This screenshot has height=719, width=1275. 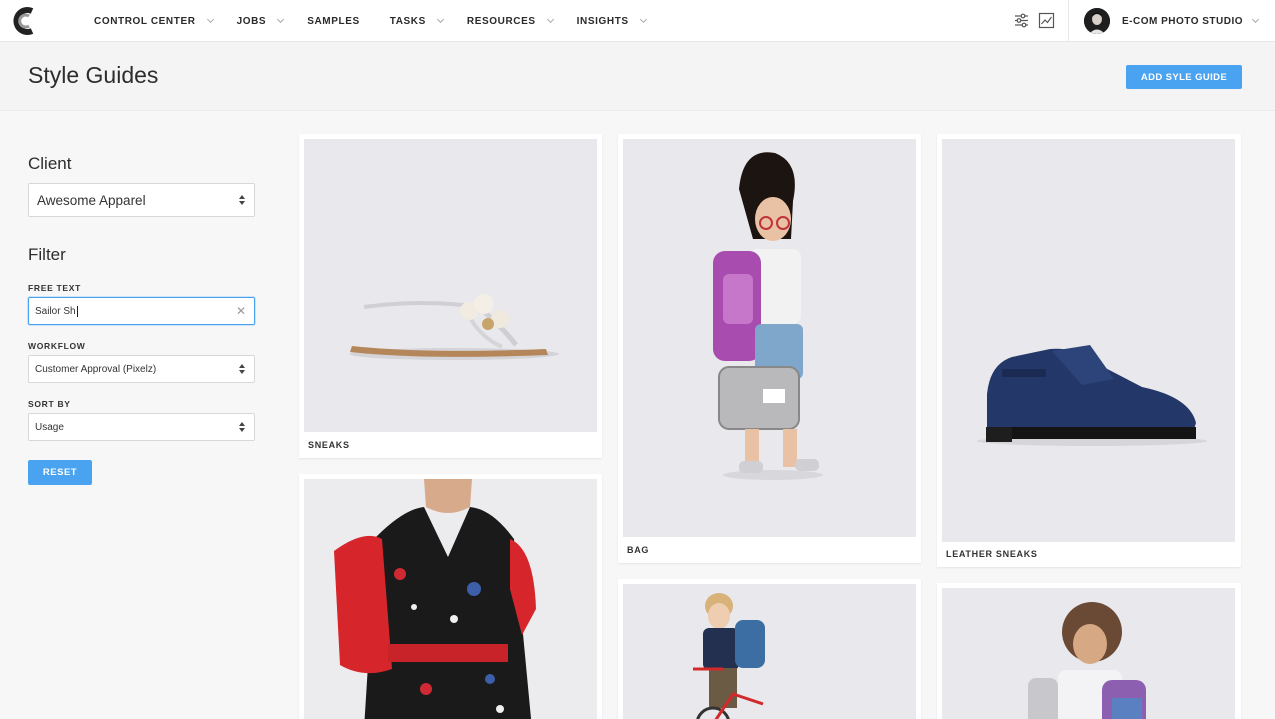 I want to click on card-label: LEATHER SNEAKS, so click(x=992, y=554).